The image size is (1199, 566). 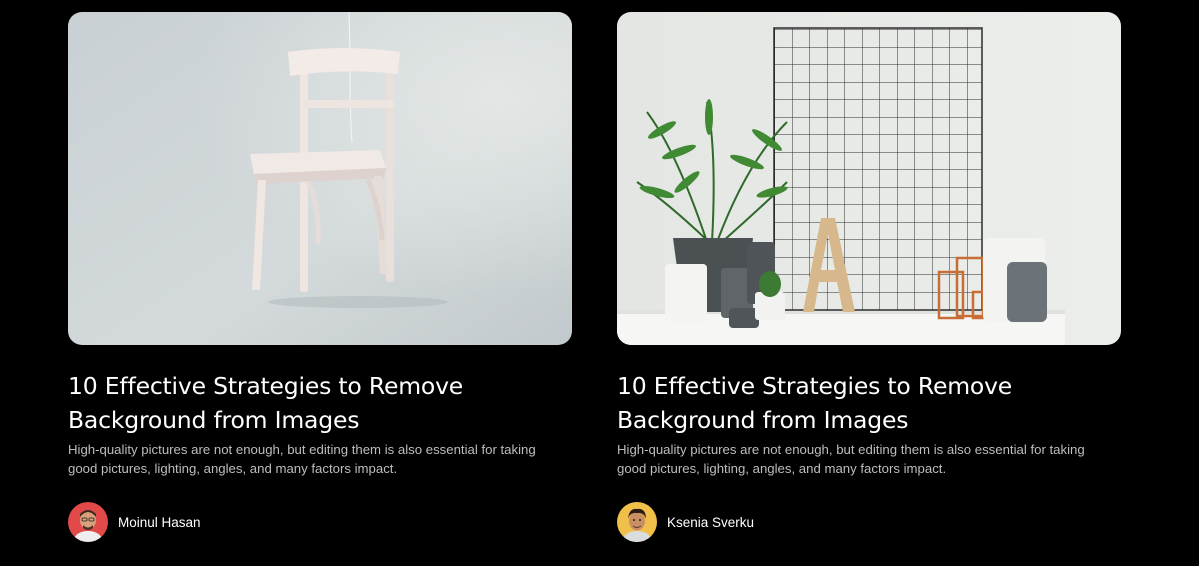 I want to click on author-name: Ksenia Sverku, so click(x=710, y=522).